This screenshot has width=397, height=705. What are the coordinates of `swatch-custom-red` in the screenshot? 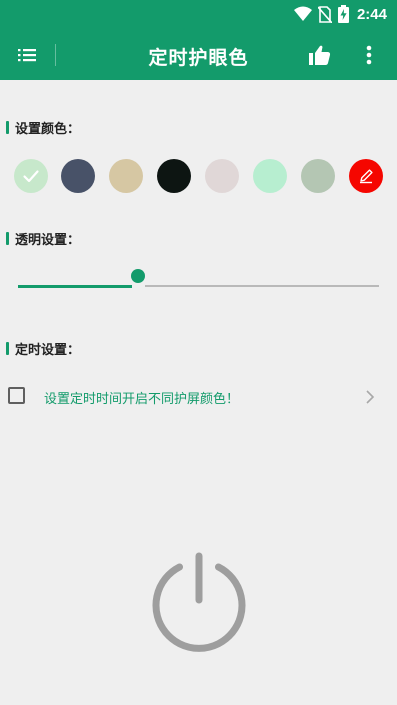 It's located at (366, 176).